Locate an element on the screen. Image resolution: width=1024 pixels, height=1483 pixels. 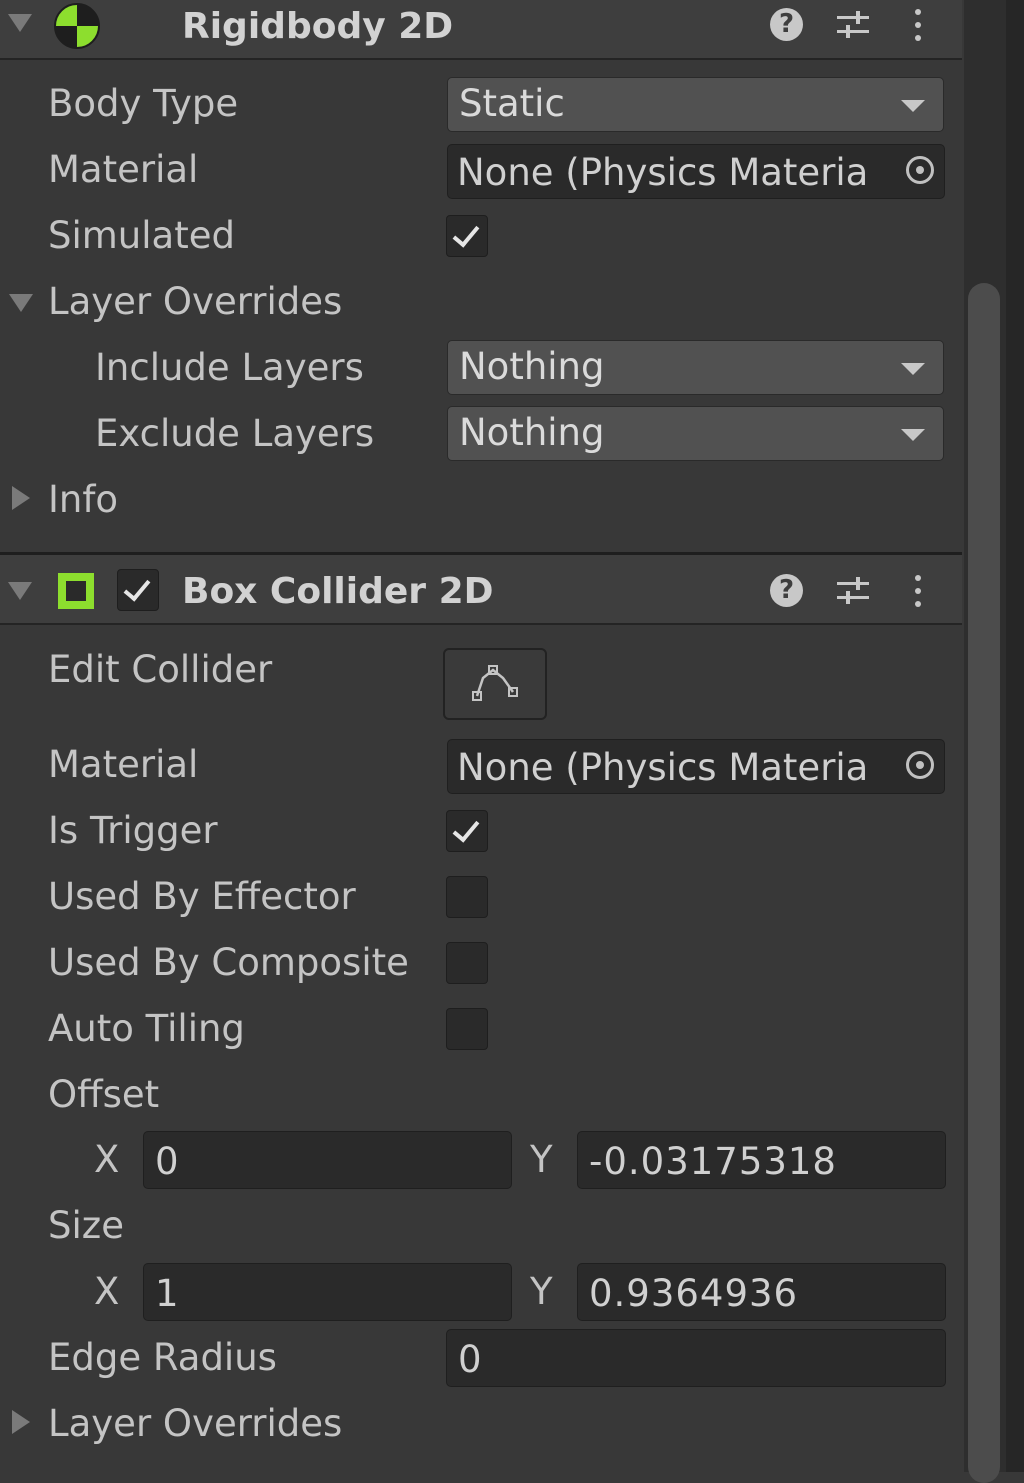
box-collider-title: Box Collider 2D is located at coordinates (338, 591).